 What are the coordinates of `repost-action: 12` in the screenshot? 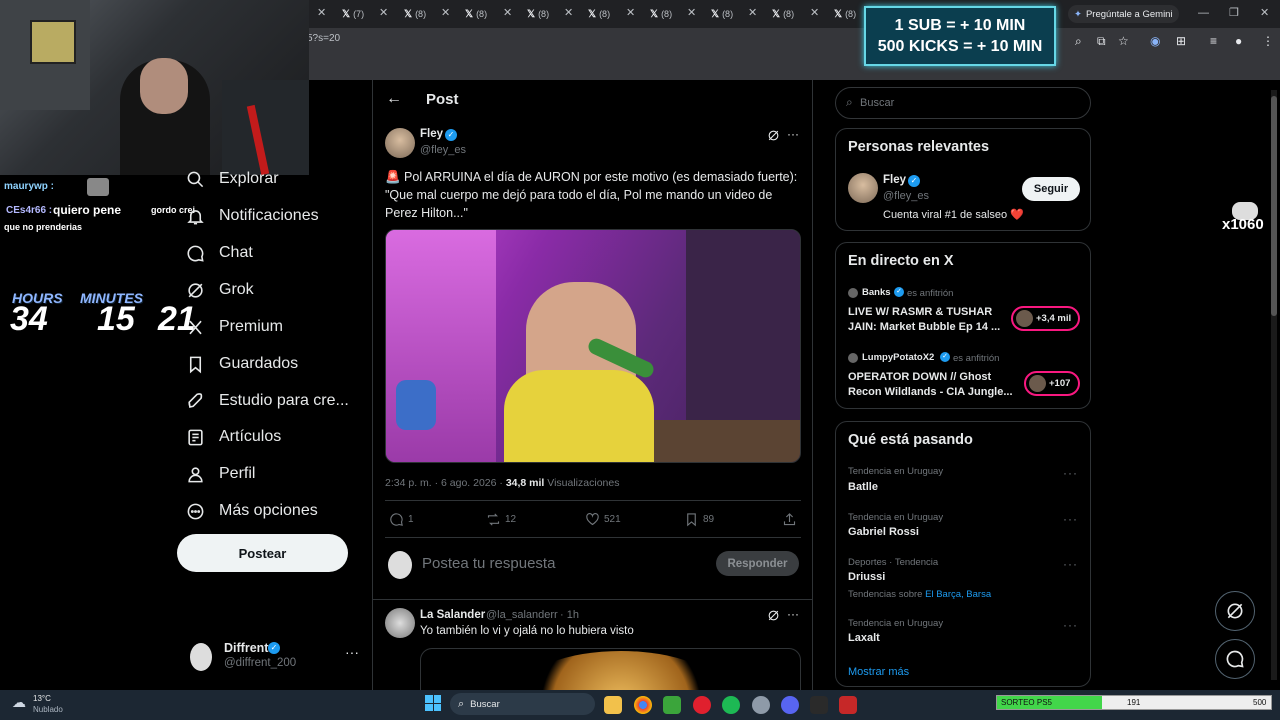 It's located at (501, 519).